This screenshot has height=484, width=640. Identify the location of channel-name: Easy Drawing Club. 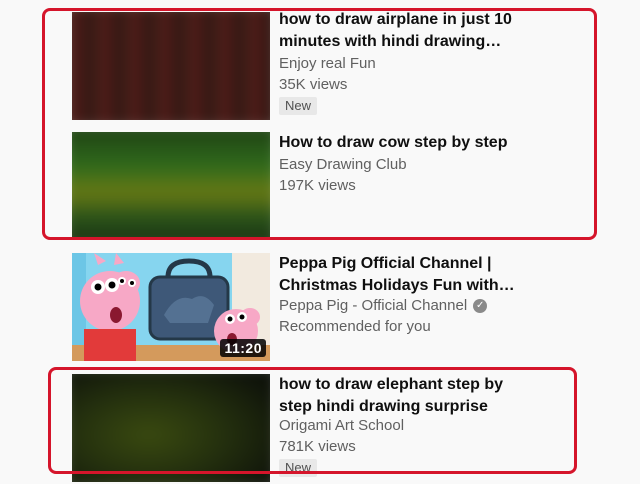
(343, 165).